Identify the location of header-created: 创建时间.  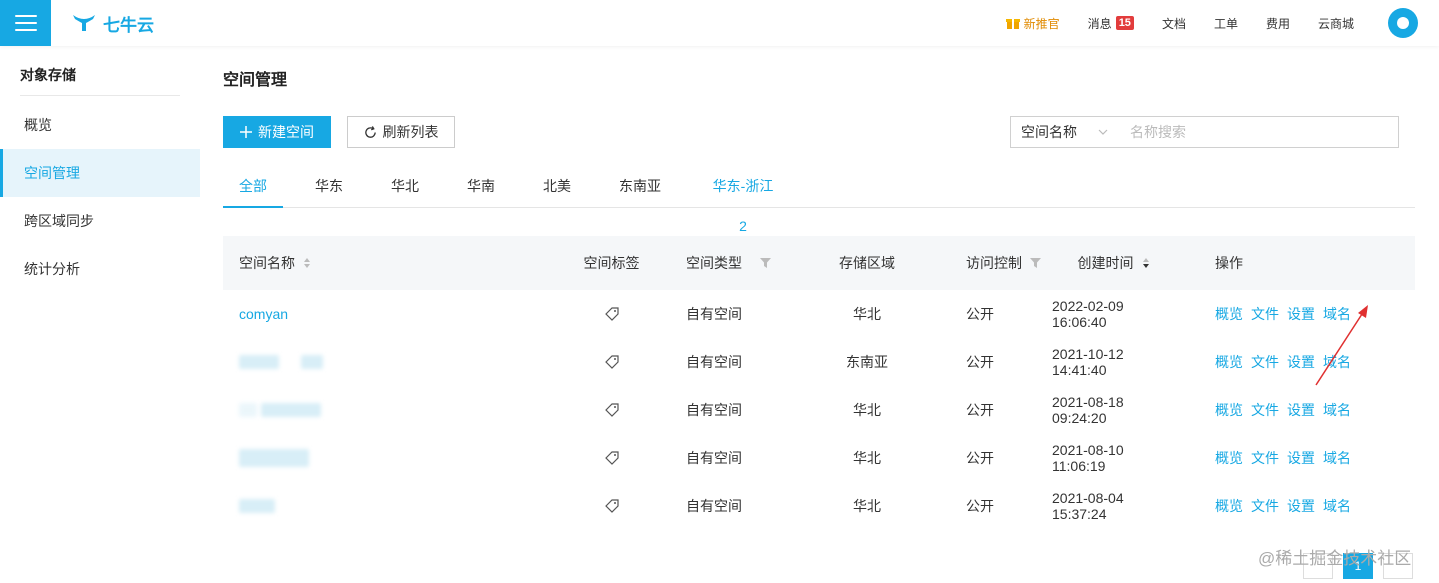
(1113, 263).